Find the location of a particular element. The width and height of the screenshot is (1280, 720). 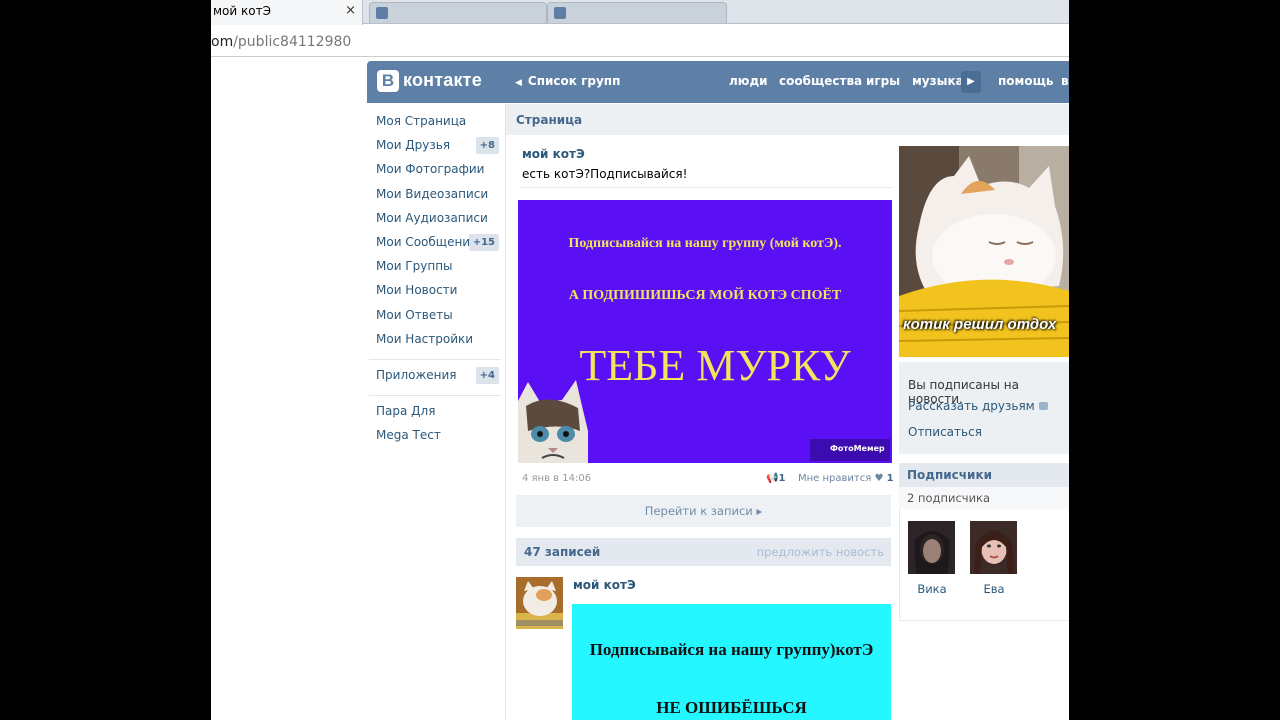

menu-item-news: Мои Новости is located at coordinates (434, 293).